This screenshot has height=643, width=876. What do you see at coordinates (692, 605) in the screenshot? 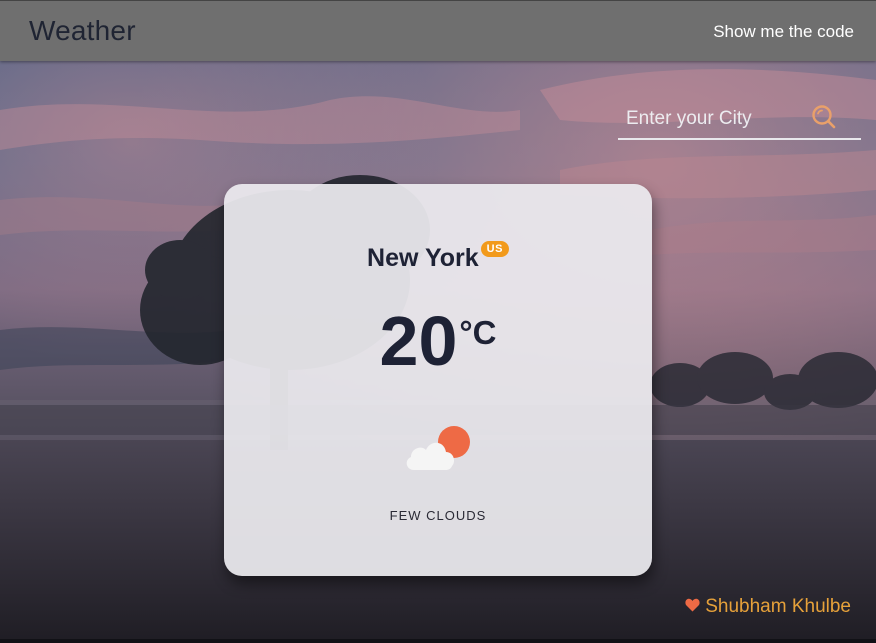
I see `heart-icon` at bounding box center [692, 605].